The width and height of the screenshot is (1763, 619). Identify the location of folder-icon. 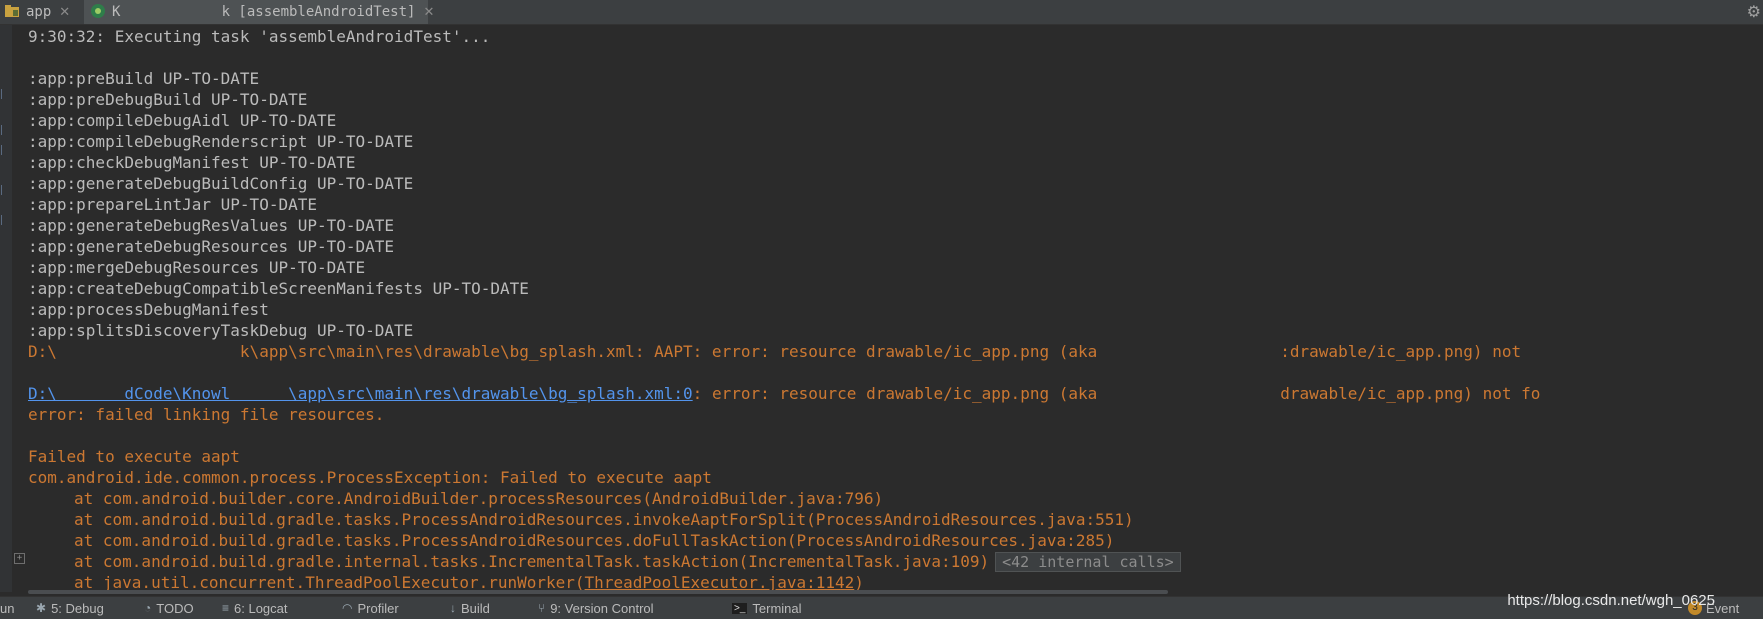
(12, 12).